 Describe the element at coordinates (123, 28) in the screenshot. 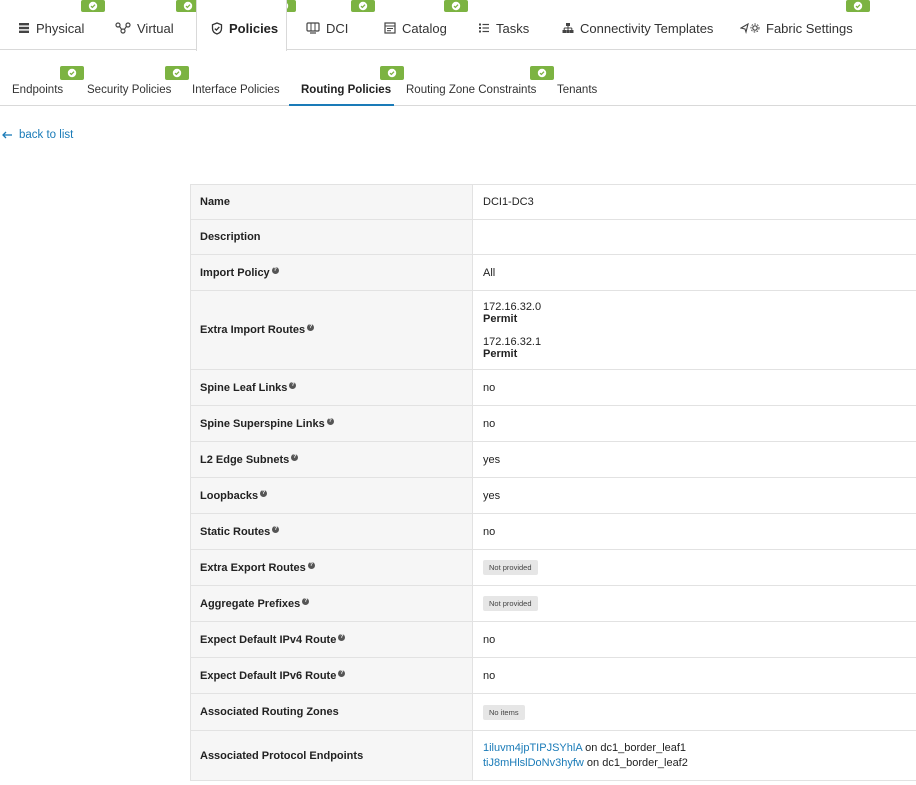

I see `network-nodes-icon` at that location.